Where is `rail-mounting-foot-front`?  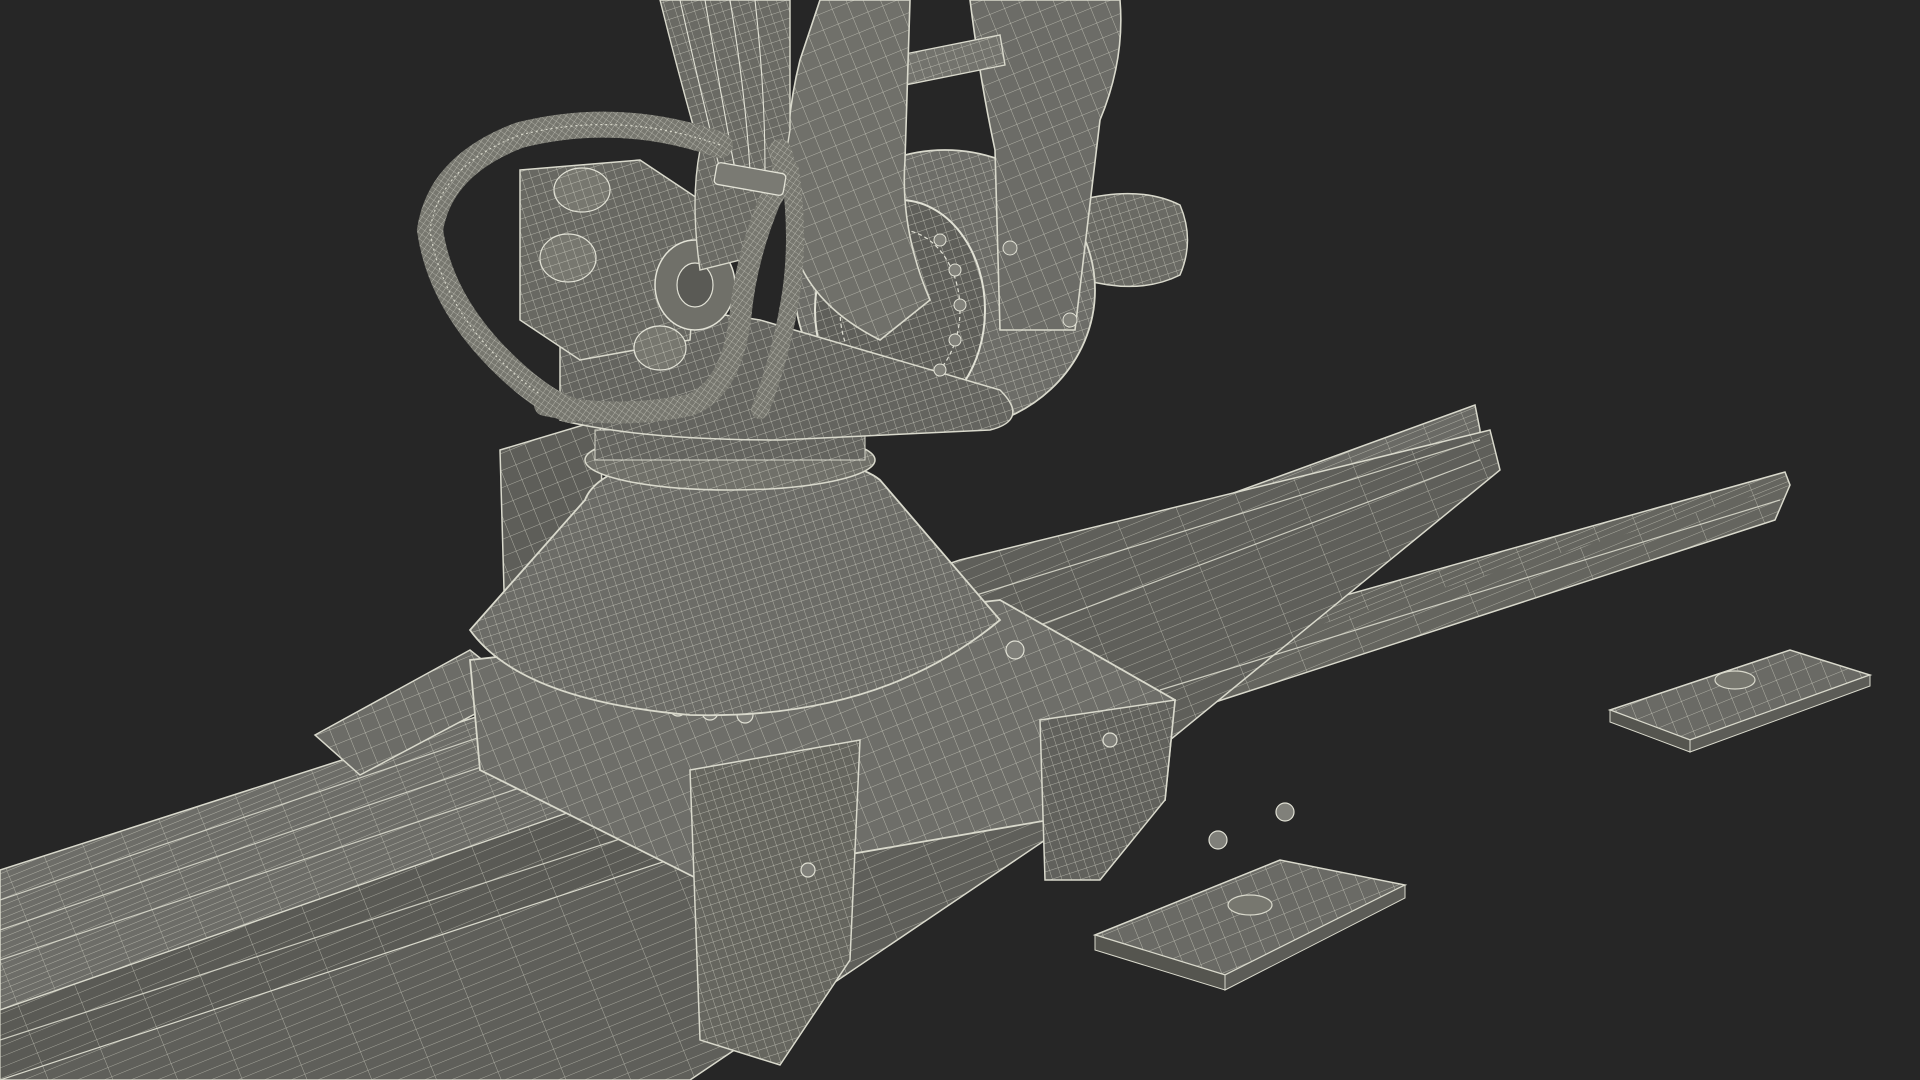 rail-mounting-foot-front is located at coordinates (1250, 925).